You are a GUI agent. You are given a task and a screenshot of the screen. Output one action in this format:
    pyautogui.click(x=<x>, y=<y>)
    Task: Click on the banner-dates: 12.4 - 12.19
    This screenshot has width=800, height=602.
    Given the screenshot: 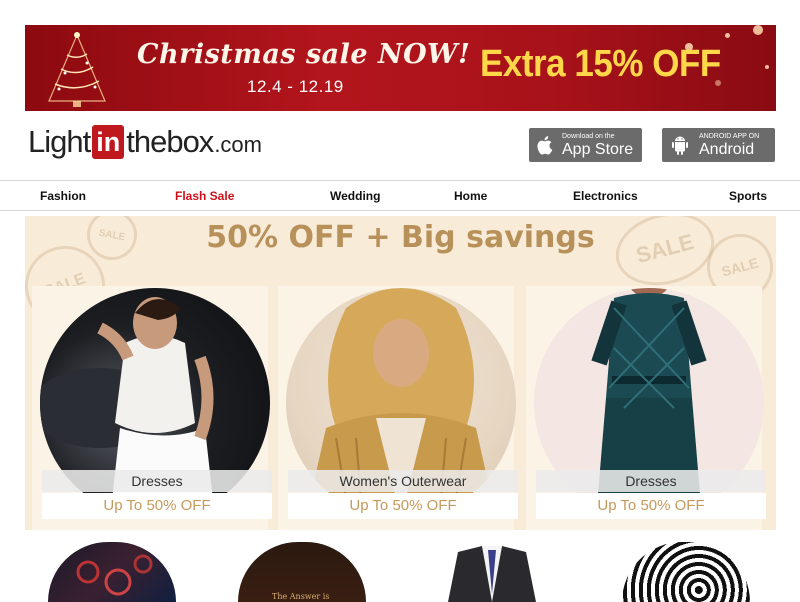 What is the action you would take?
    pyautogui.click(x=295, y=86)
    